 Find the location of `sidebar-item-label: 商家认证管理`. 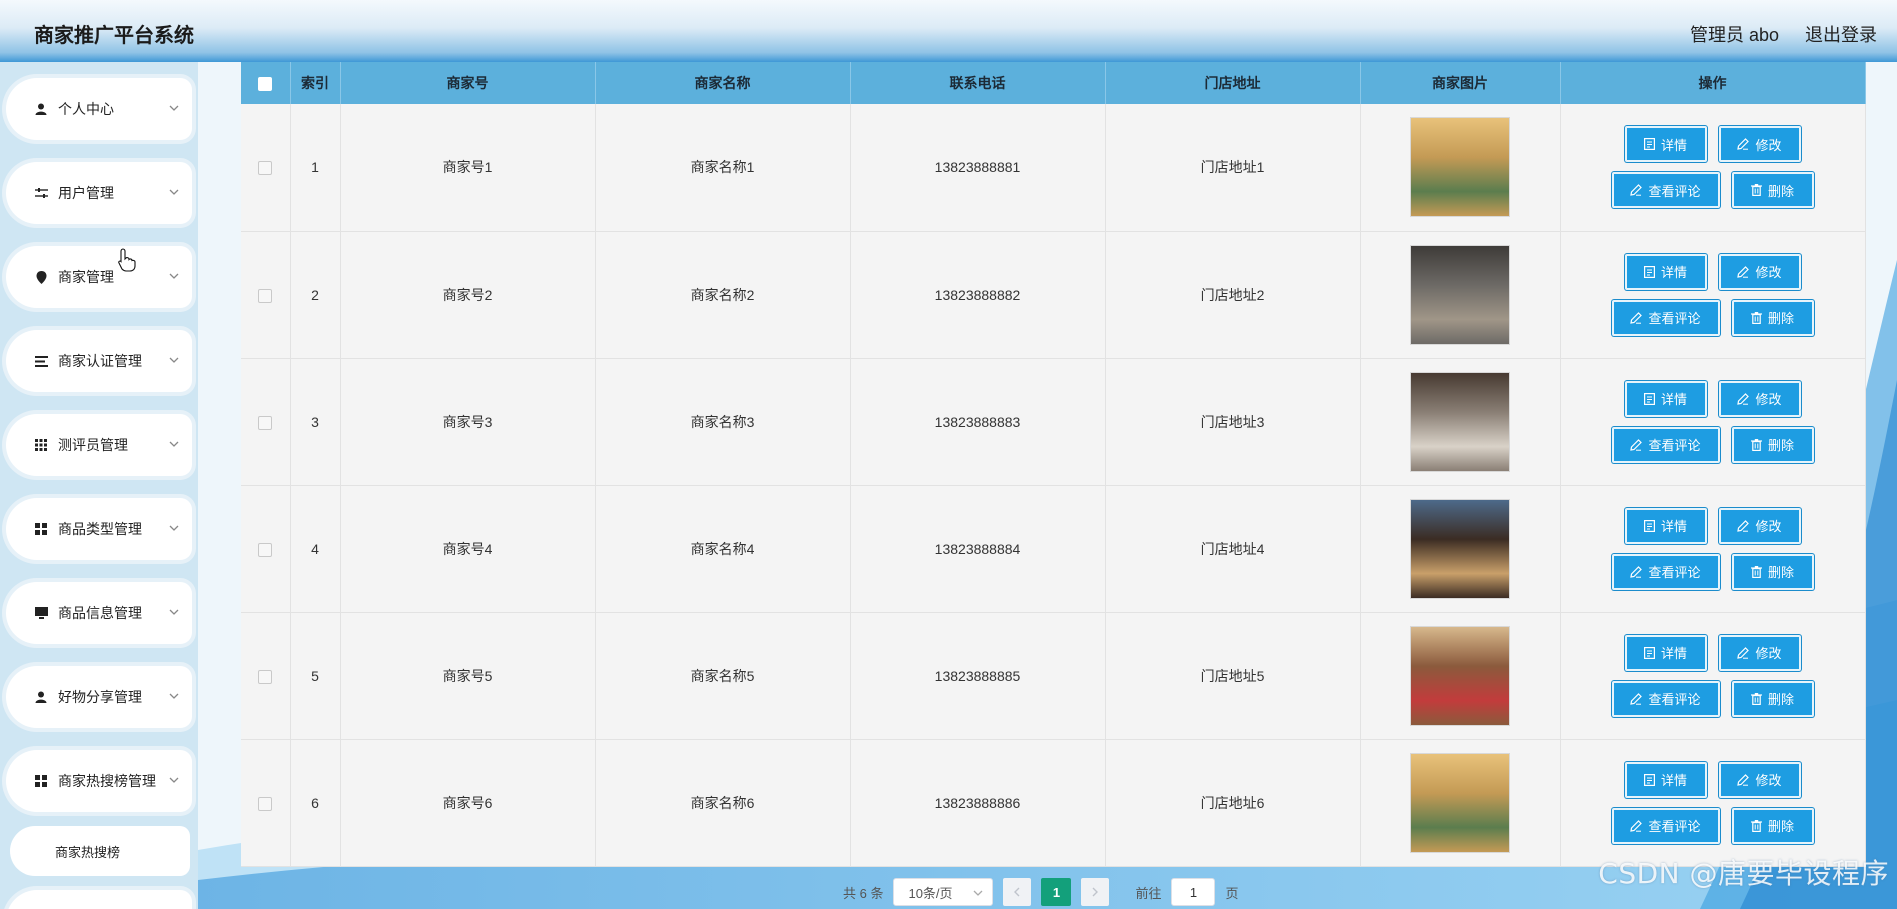

sidebar-item-label: 商家认证管理 is located at coordinates (100, 361).